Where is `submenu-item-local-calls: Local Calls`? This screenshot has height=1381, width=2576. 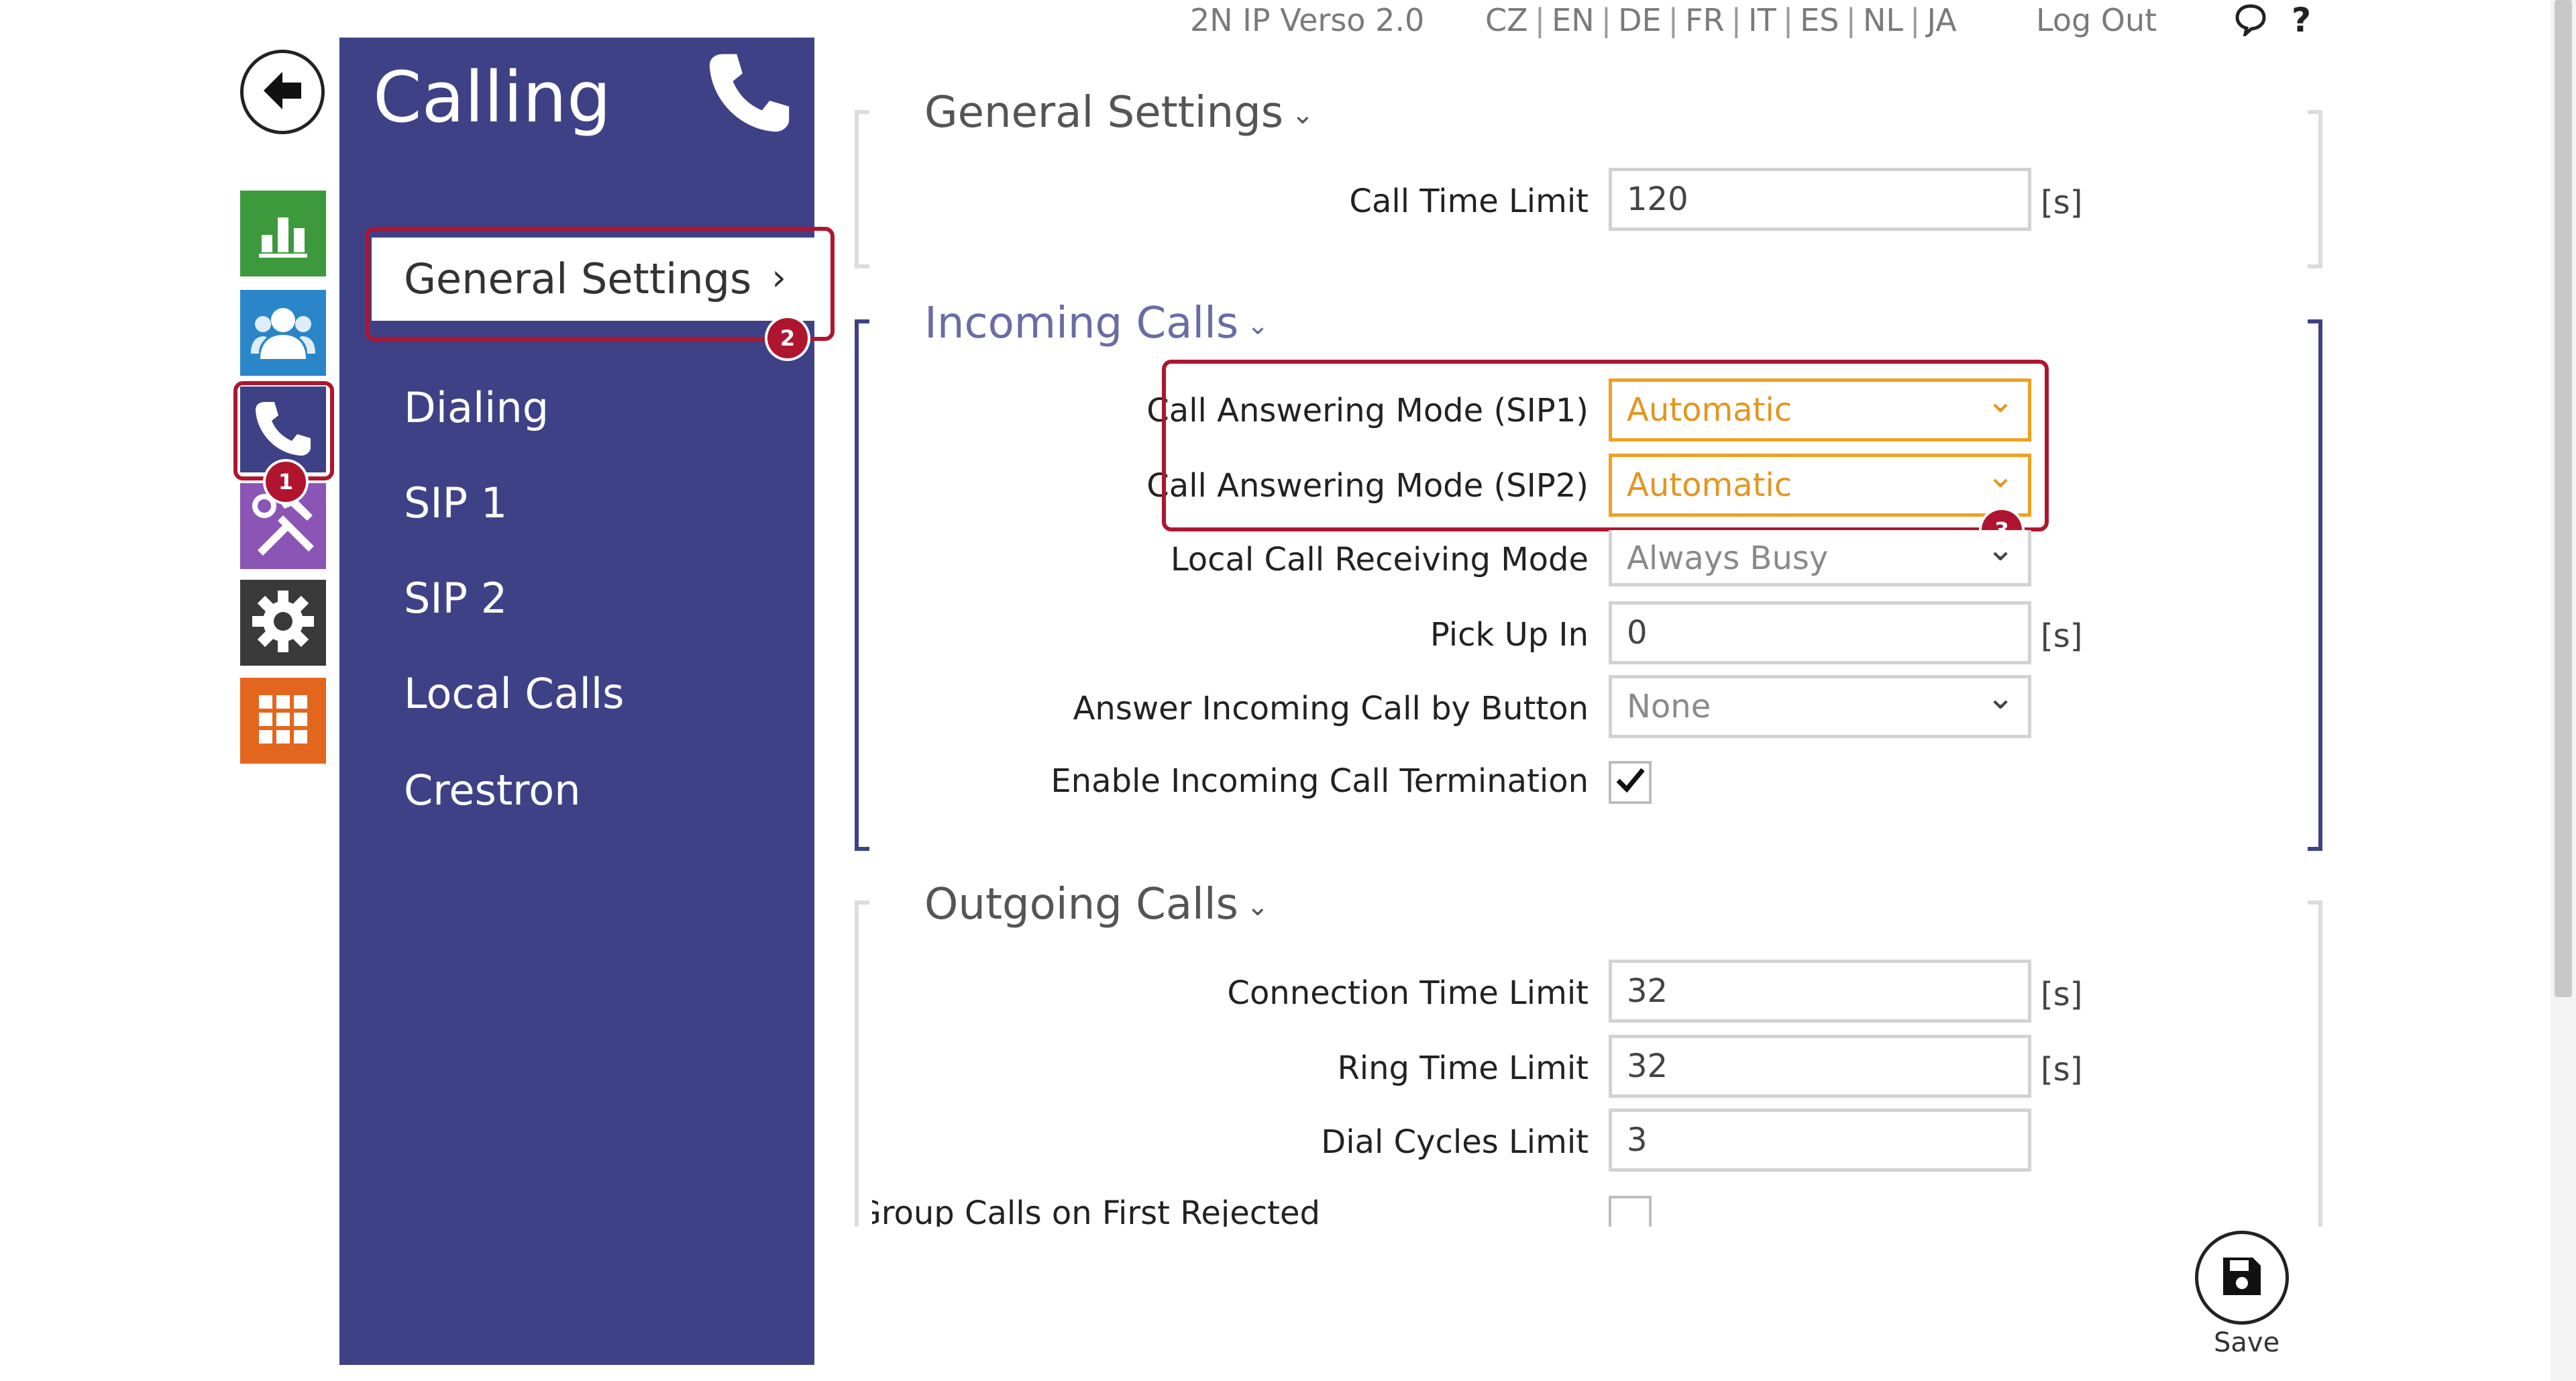
submenu-item-local-calls: Local Calls is located at coordinates (514, 694).